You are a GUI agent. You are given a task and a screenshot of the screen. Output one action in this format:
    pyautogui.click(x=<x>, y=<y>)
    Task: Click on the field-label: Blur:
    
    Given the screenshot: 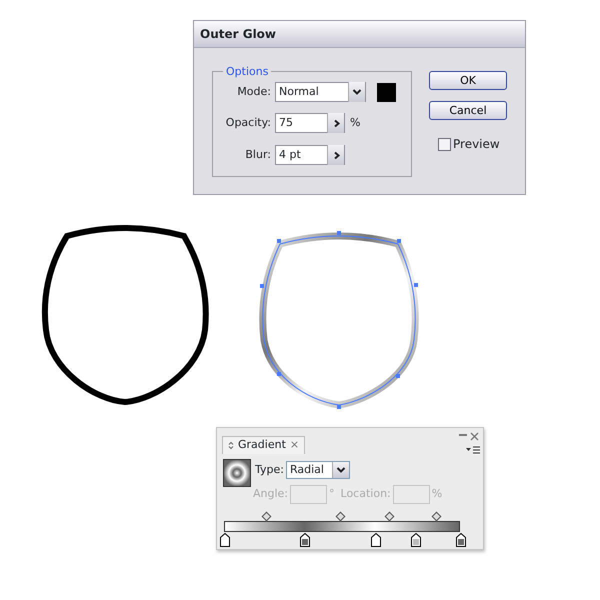 What is the action you would take?
    pyautogui.click(x=258, y=154)
    